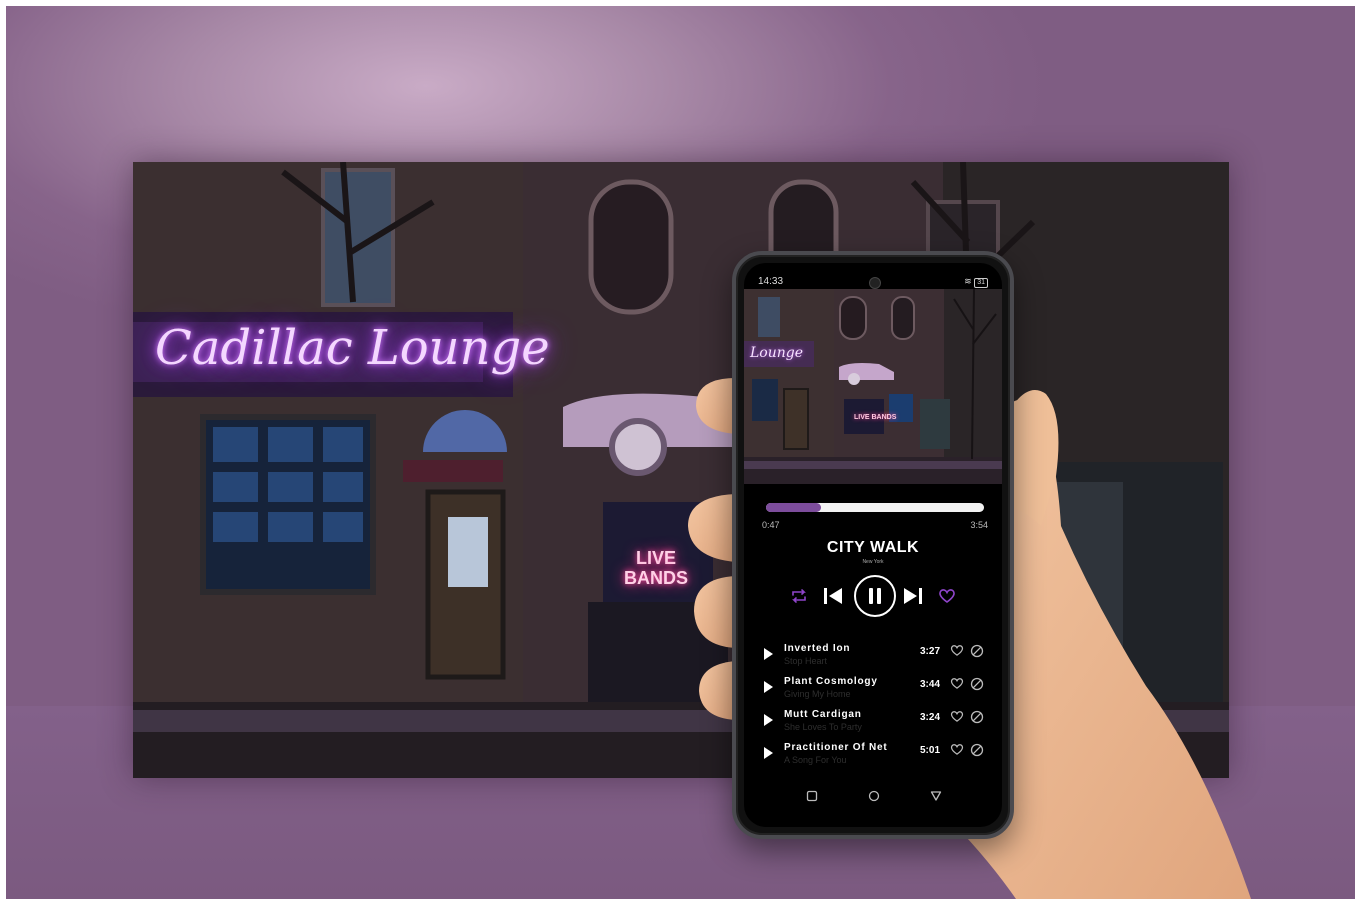  What do you see at coordinates (817, 694) in the screenshot?
I see `track-artist: Giving My Home` at bounding box center [817, 694].